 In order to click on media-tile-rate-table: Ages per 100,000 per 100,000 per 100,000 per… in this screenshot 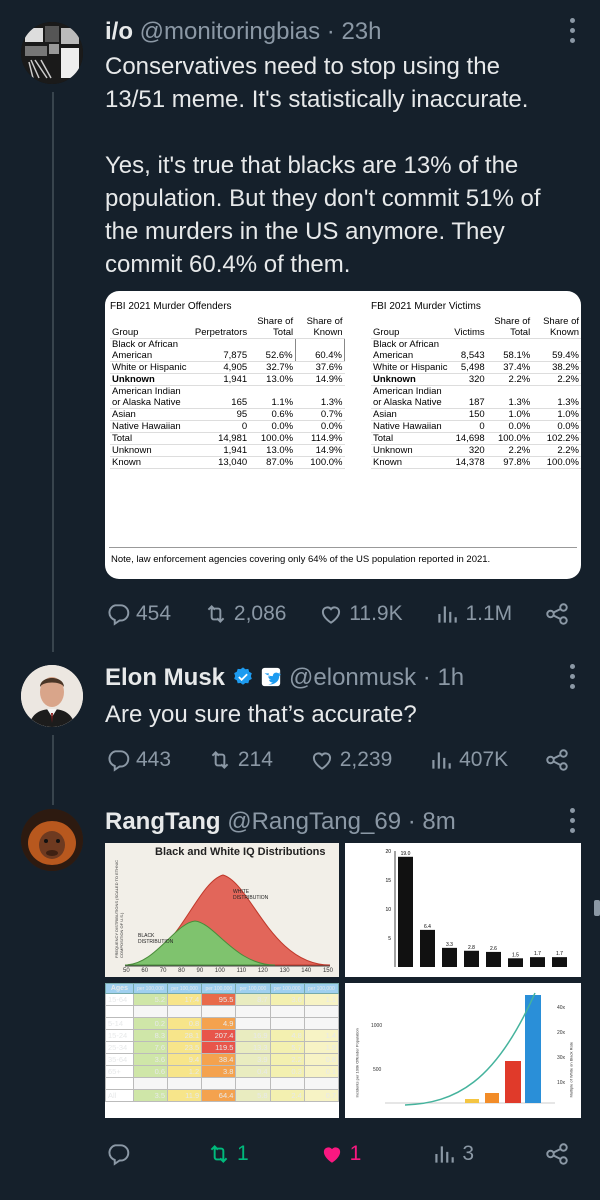, I will do `click(222, 1050)`.